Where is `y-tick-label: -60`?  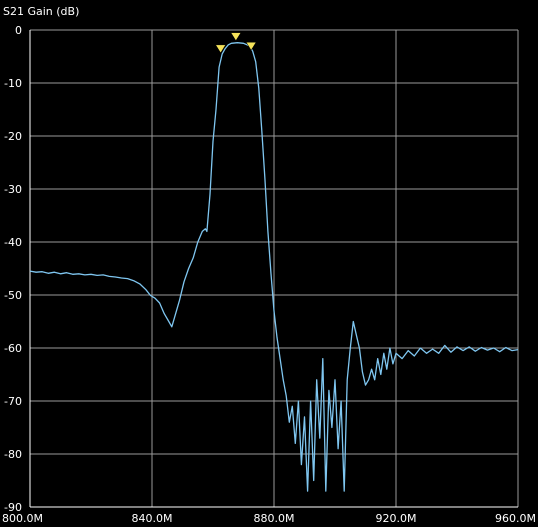
y-tick-label: -60 is located at coordinates (13, 348).